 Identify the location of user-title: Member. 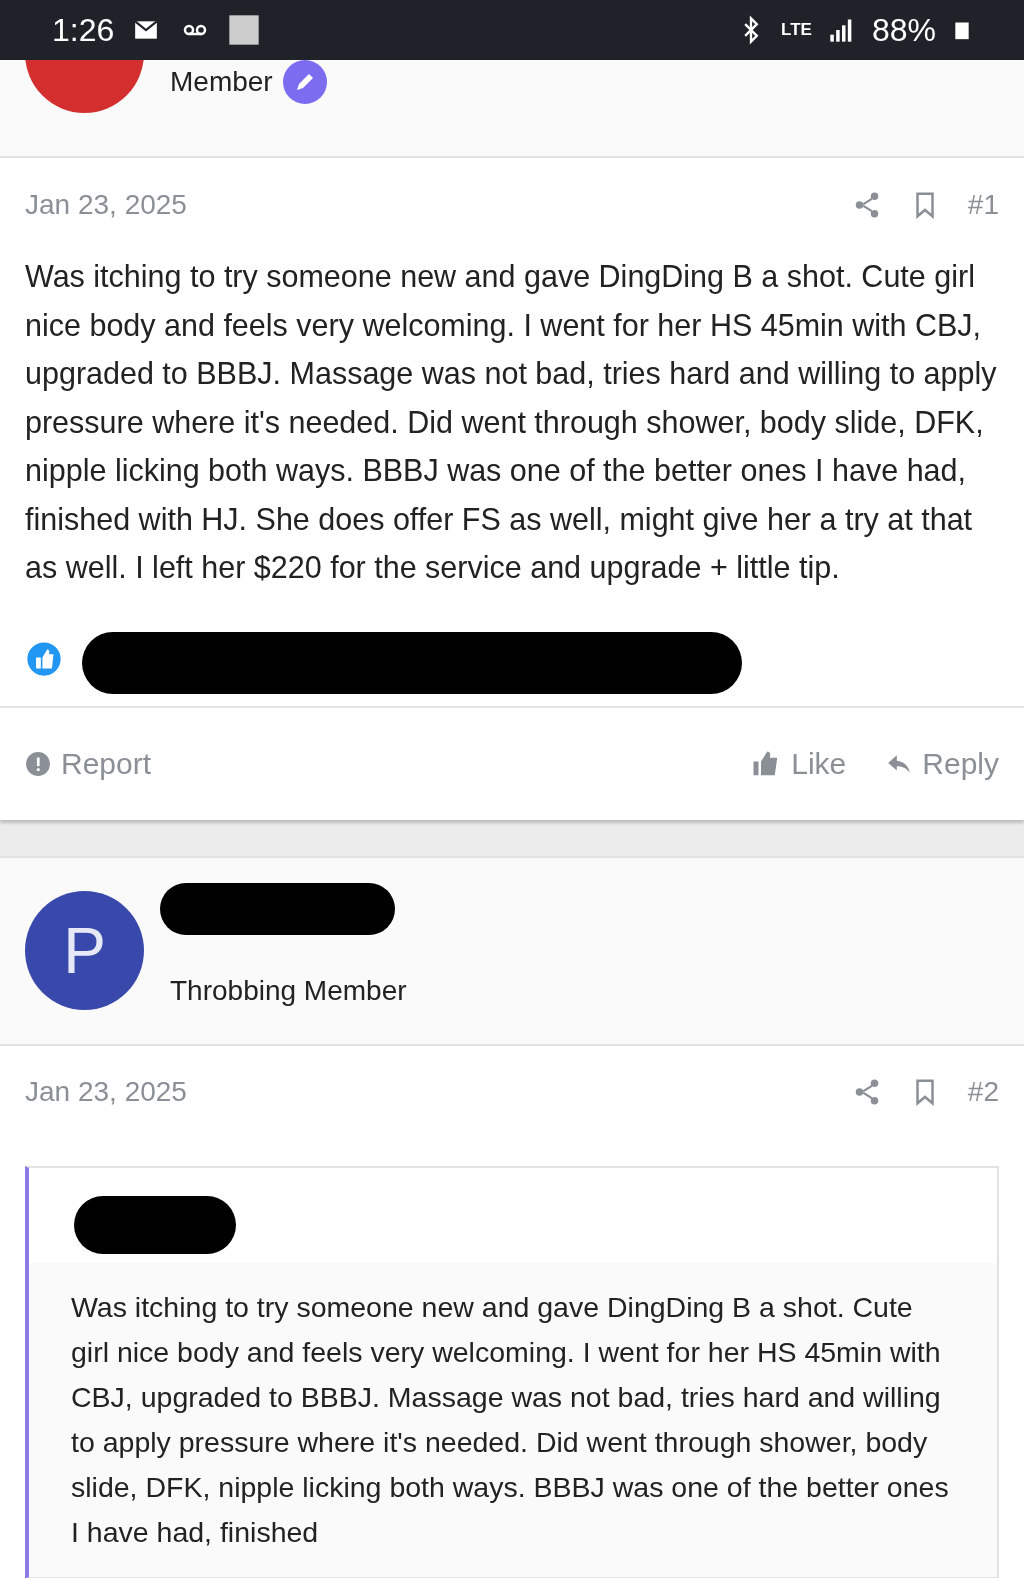
(221, 82).